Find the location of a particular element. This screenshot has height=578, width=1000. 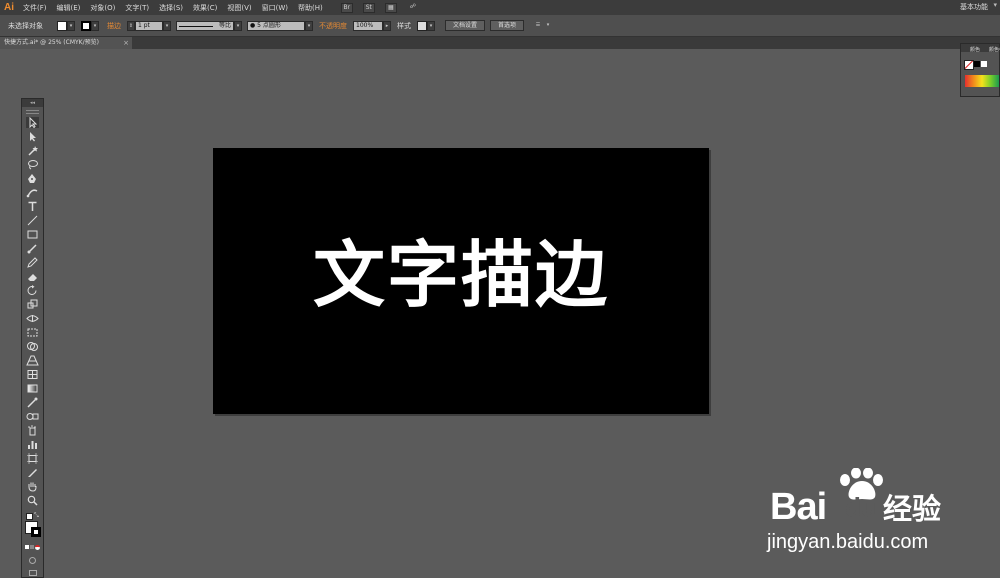

sync-icon: ☍ is located at coordinates (413, 8).